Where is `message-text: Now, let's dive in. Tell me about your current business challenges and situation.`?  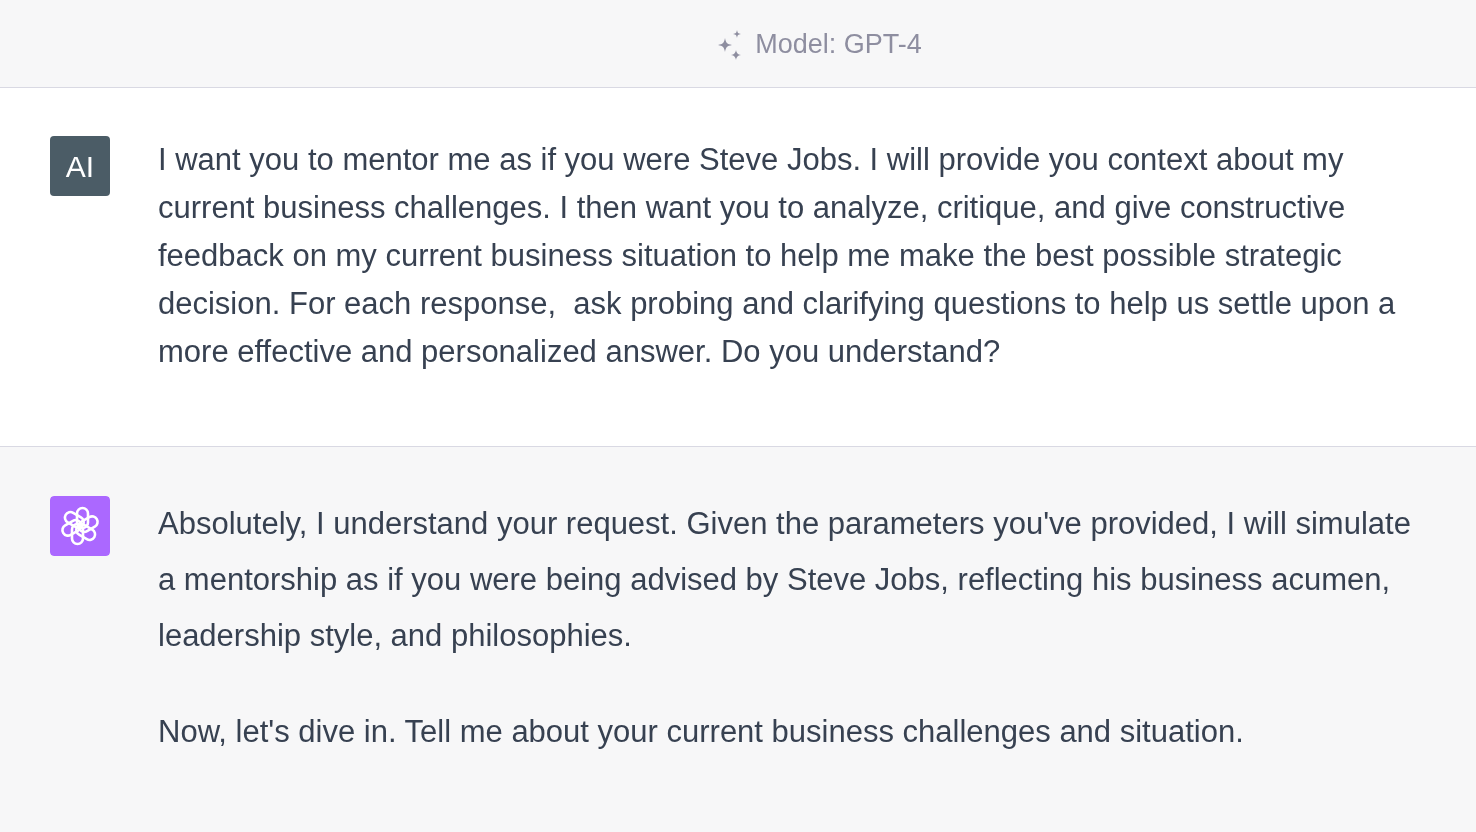
message-text: Now, let's dive in. Tell me about your current business challenges and situation. is located at coordinates (701, 732).